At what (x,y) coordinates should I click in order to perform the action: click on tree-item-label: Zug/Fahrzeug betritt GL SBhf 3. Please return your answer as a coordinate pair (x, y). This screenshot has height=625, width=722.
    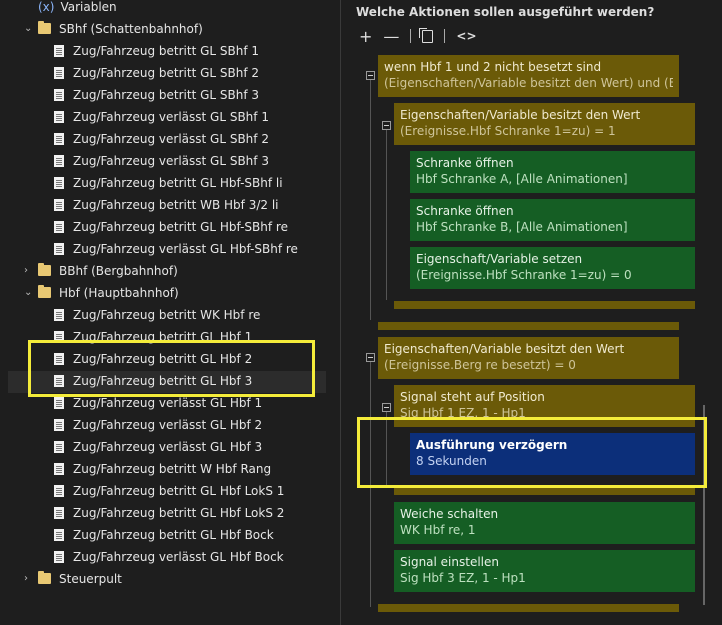
    Looking at the image, I should click on (166, 95).